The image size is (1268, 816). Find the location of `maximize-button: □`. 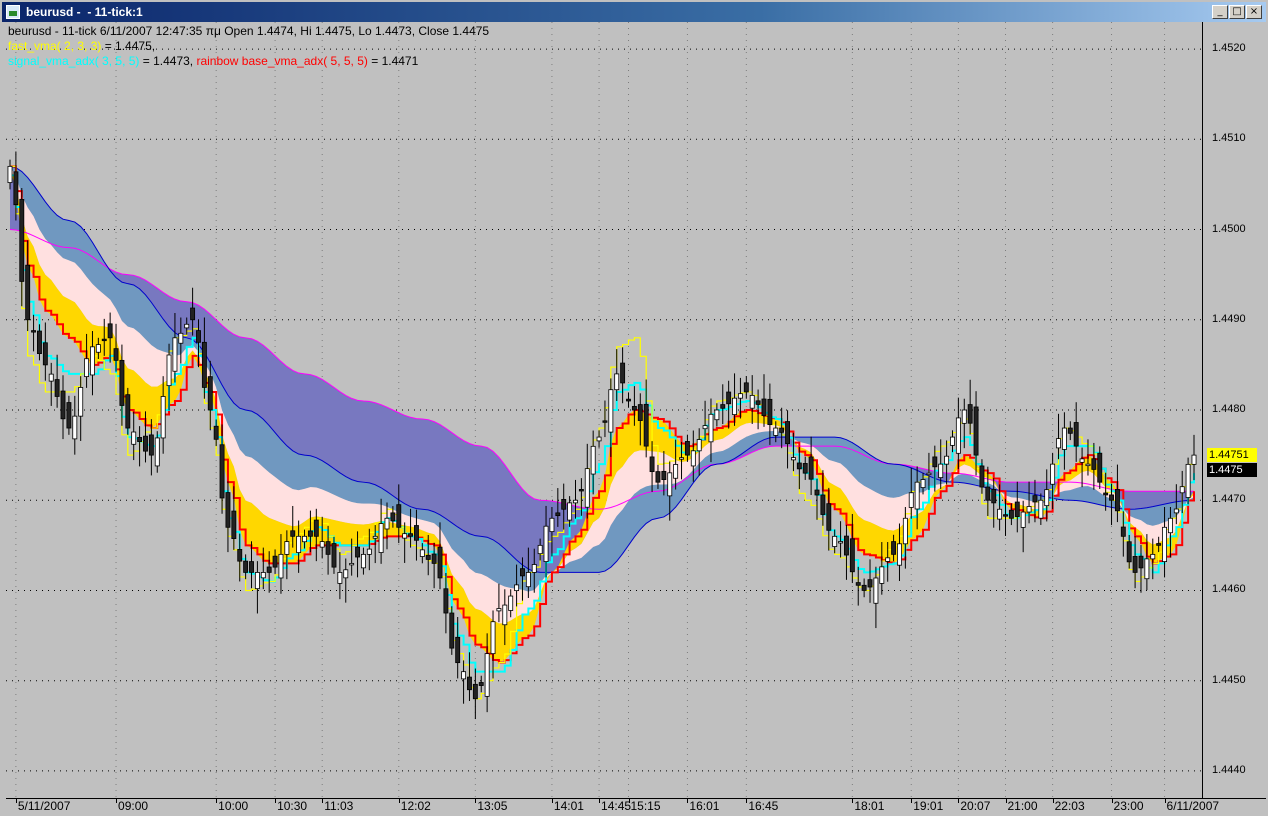

maximize-button: □ is located at coordinates (1237, 12).